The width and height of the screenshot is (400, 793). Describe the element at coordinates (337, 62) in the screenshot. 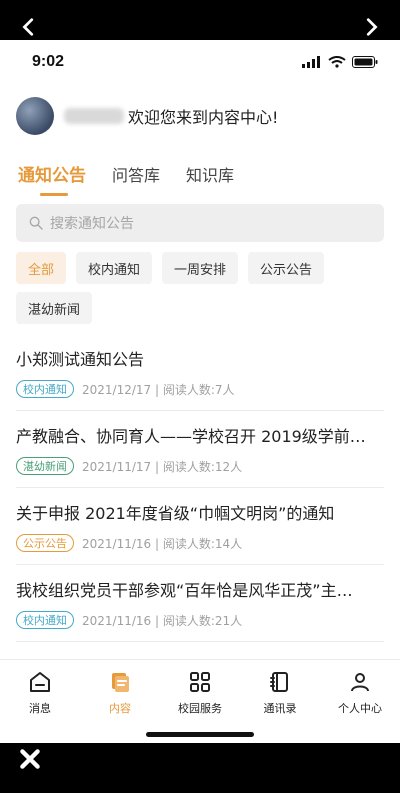

I see `wifi-icon` at that location.